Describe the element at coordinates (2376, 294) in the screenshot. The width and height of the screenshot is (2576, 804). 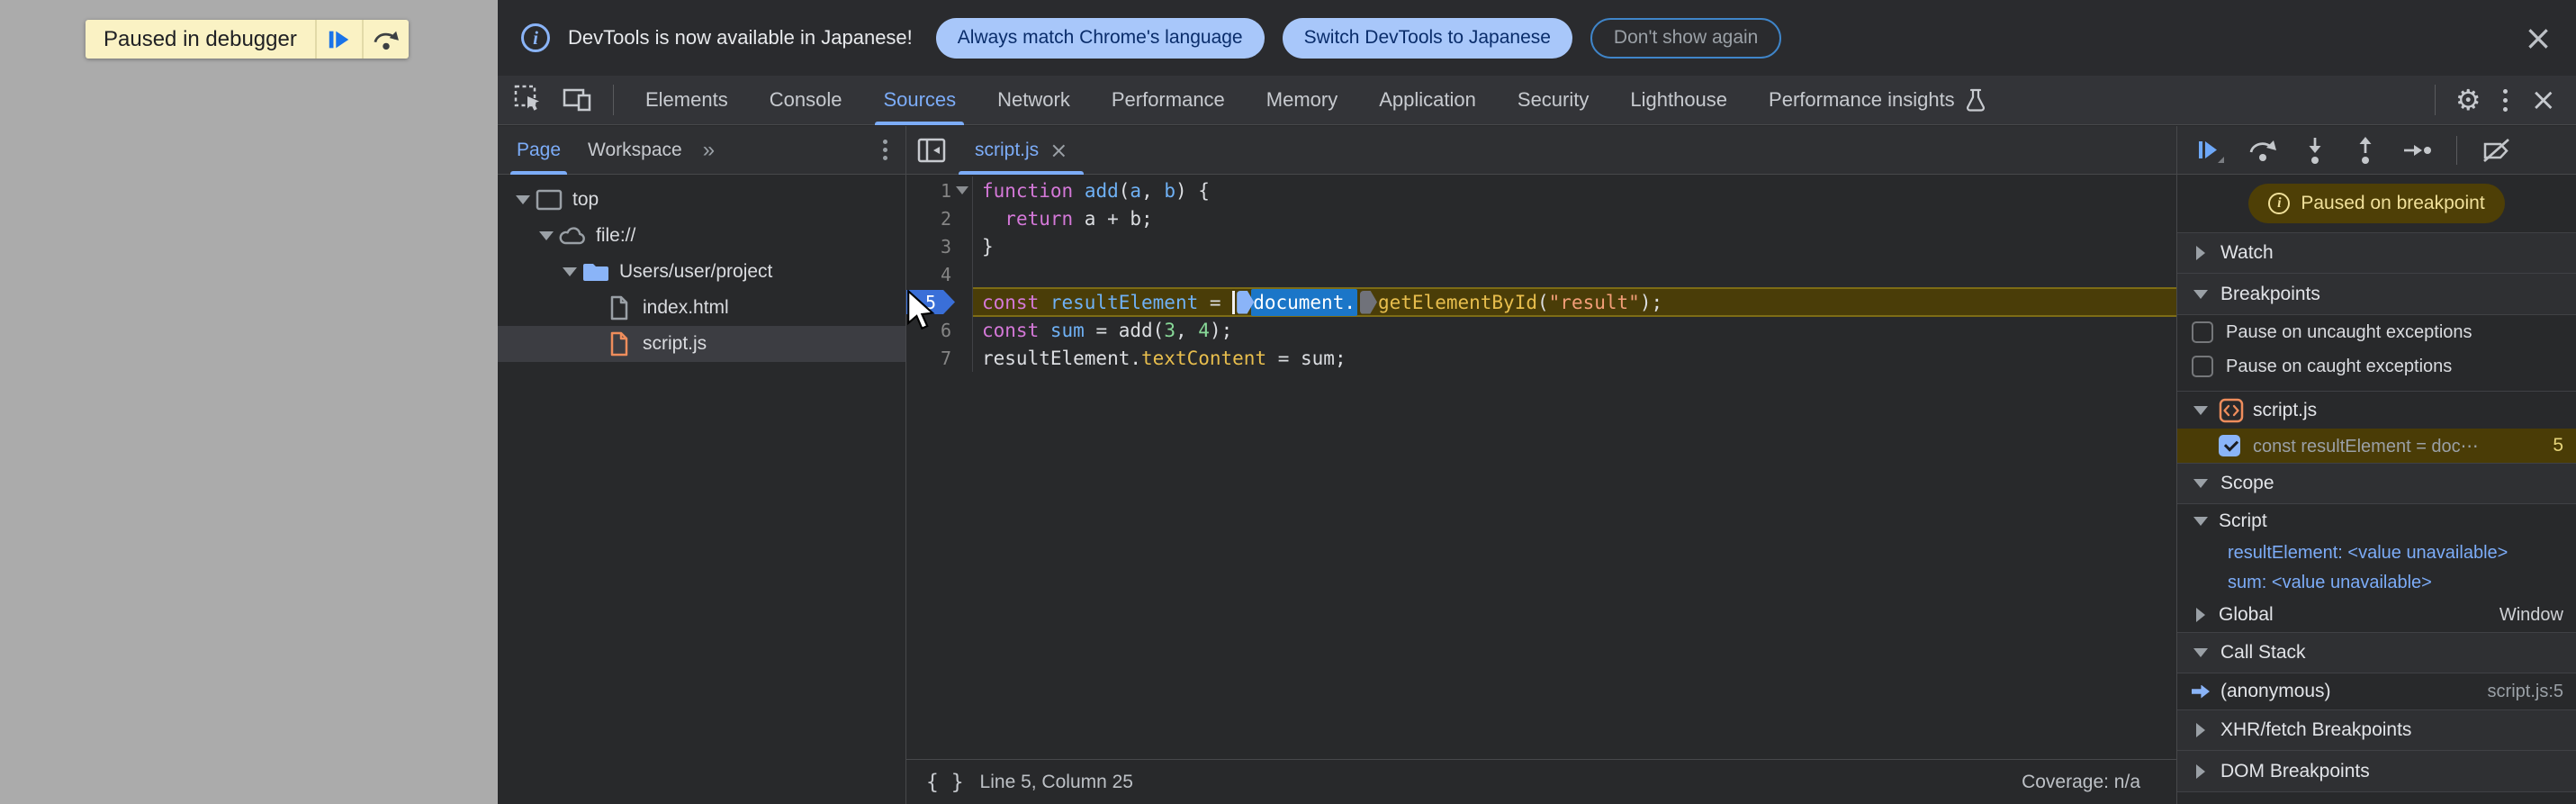
I see `section-breakpoints: Breakpoints` at that location.